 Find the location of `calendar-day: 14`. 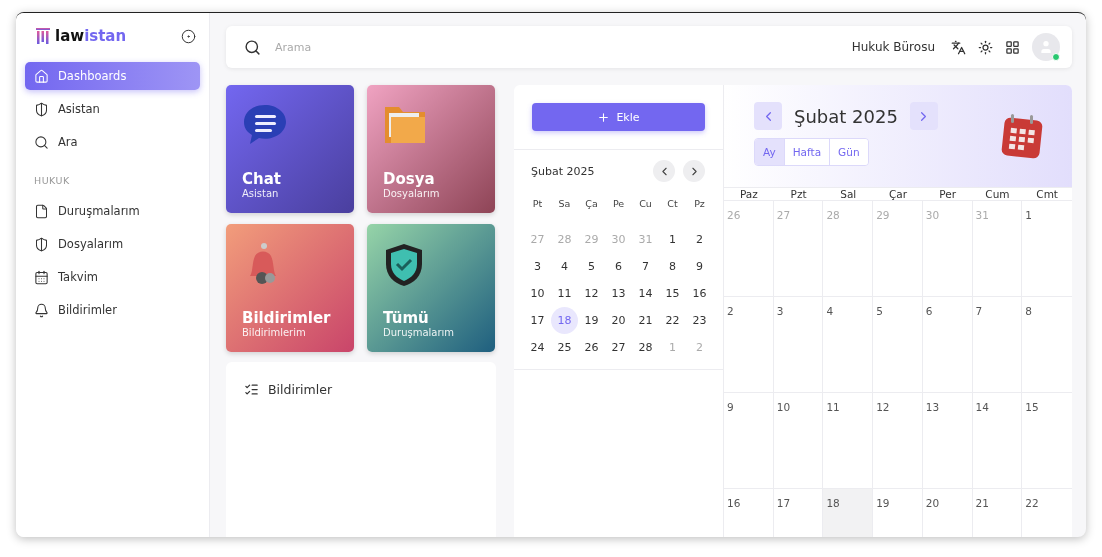

calendar-day: 14 is located at coordinates (645, 293).